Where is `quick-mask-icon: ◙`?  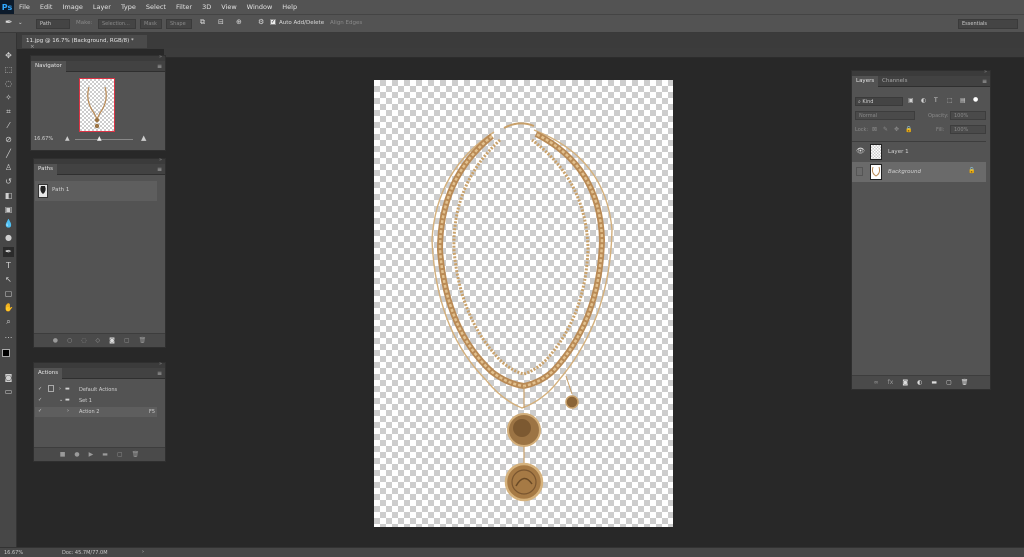
quick-mask-icon: ◙ is located at coordinates (8, 378).